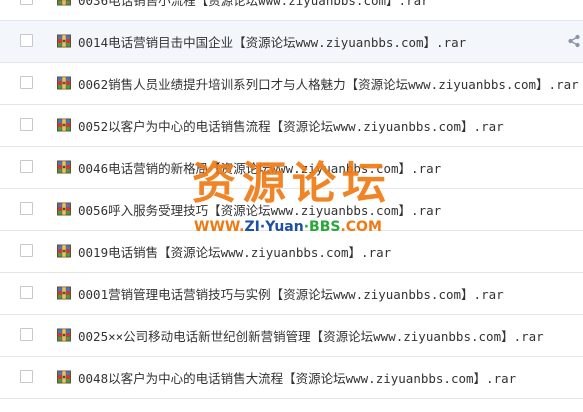 The width and height of the screenshot is (583, 412). What do you see at coordinates (259, 209) in the screenshot?
I see `file-name: 0056呼入服务受理技巧【资源论坛www.ziyuanbbs.com】.rar` at bounding box center [259, 209].